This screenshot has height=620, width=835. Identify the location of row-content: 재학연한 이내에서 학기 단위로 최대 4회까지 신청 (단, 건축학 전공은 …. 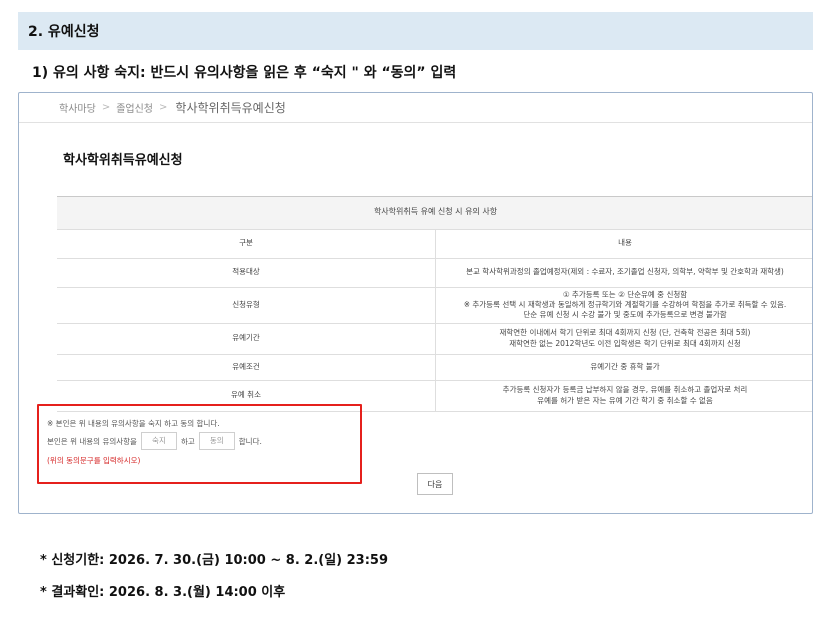
(623, 339).